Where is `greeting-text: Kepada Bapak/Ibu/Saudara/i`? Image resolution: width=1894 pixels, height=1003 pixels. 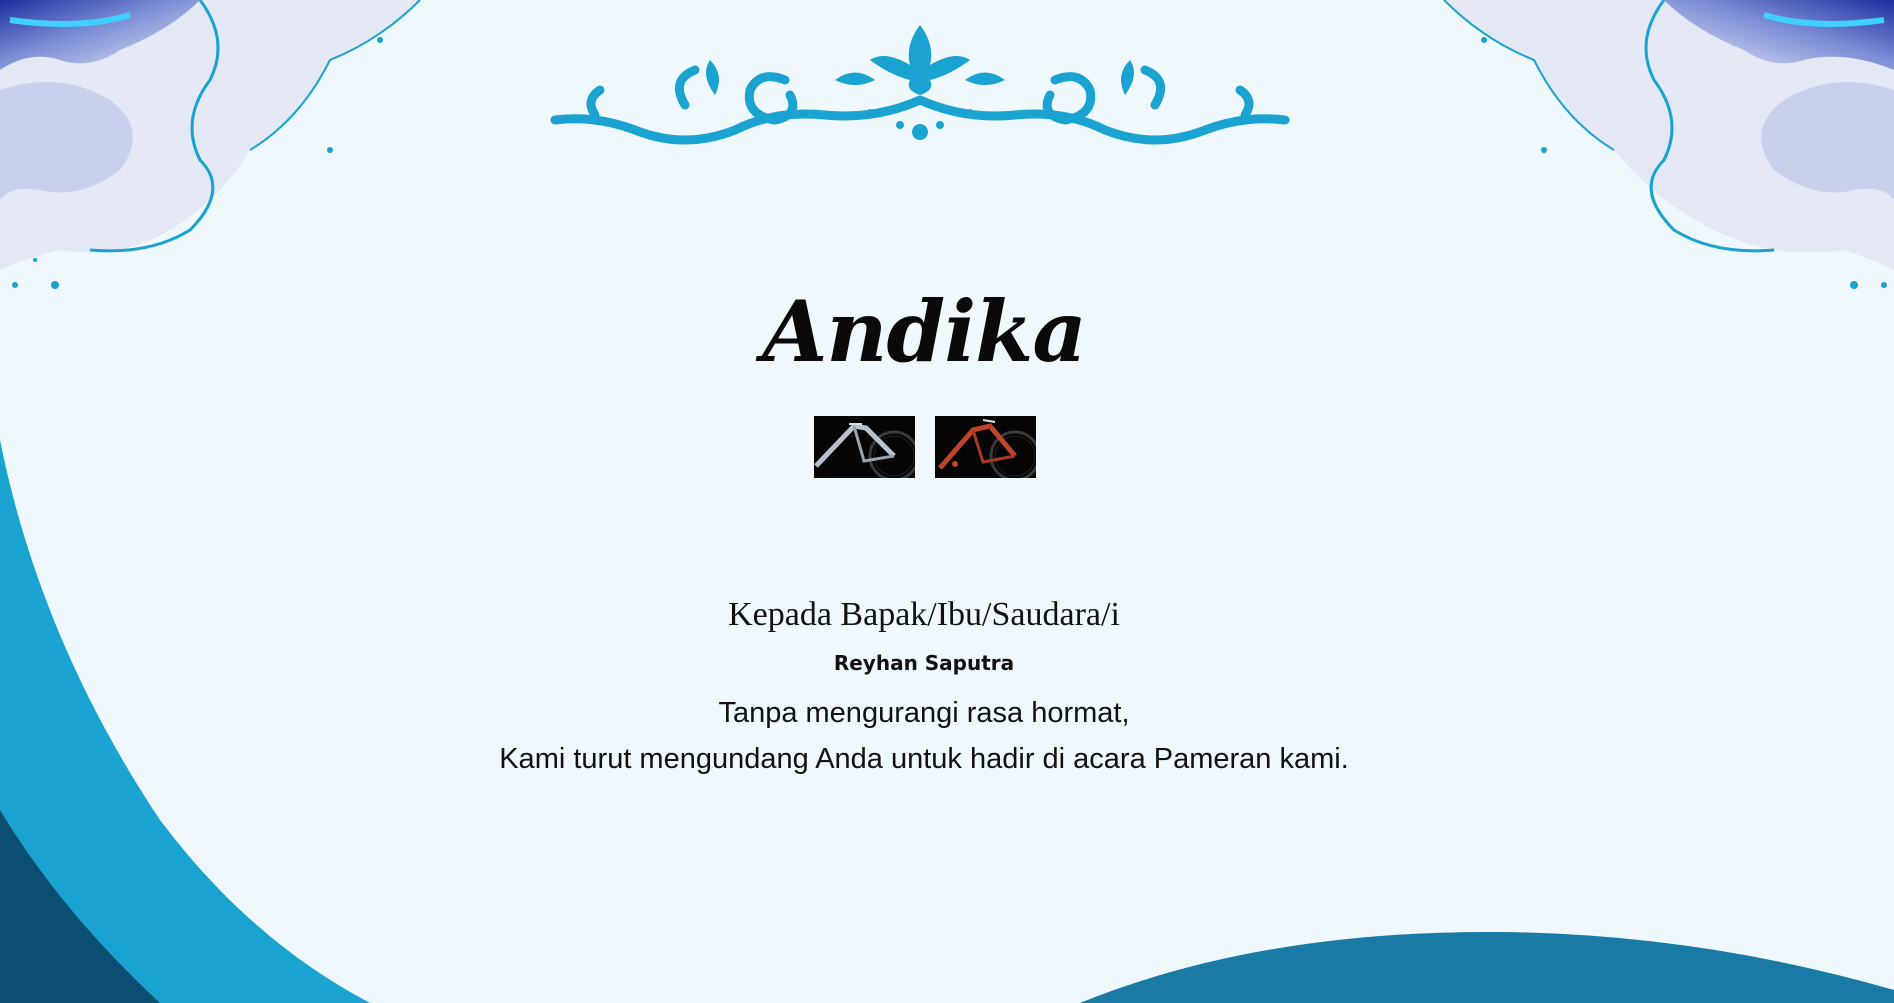 greeting-text: Kepada Bapak/Ibu/Saudara/i is located at coordinates (924, 614).